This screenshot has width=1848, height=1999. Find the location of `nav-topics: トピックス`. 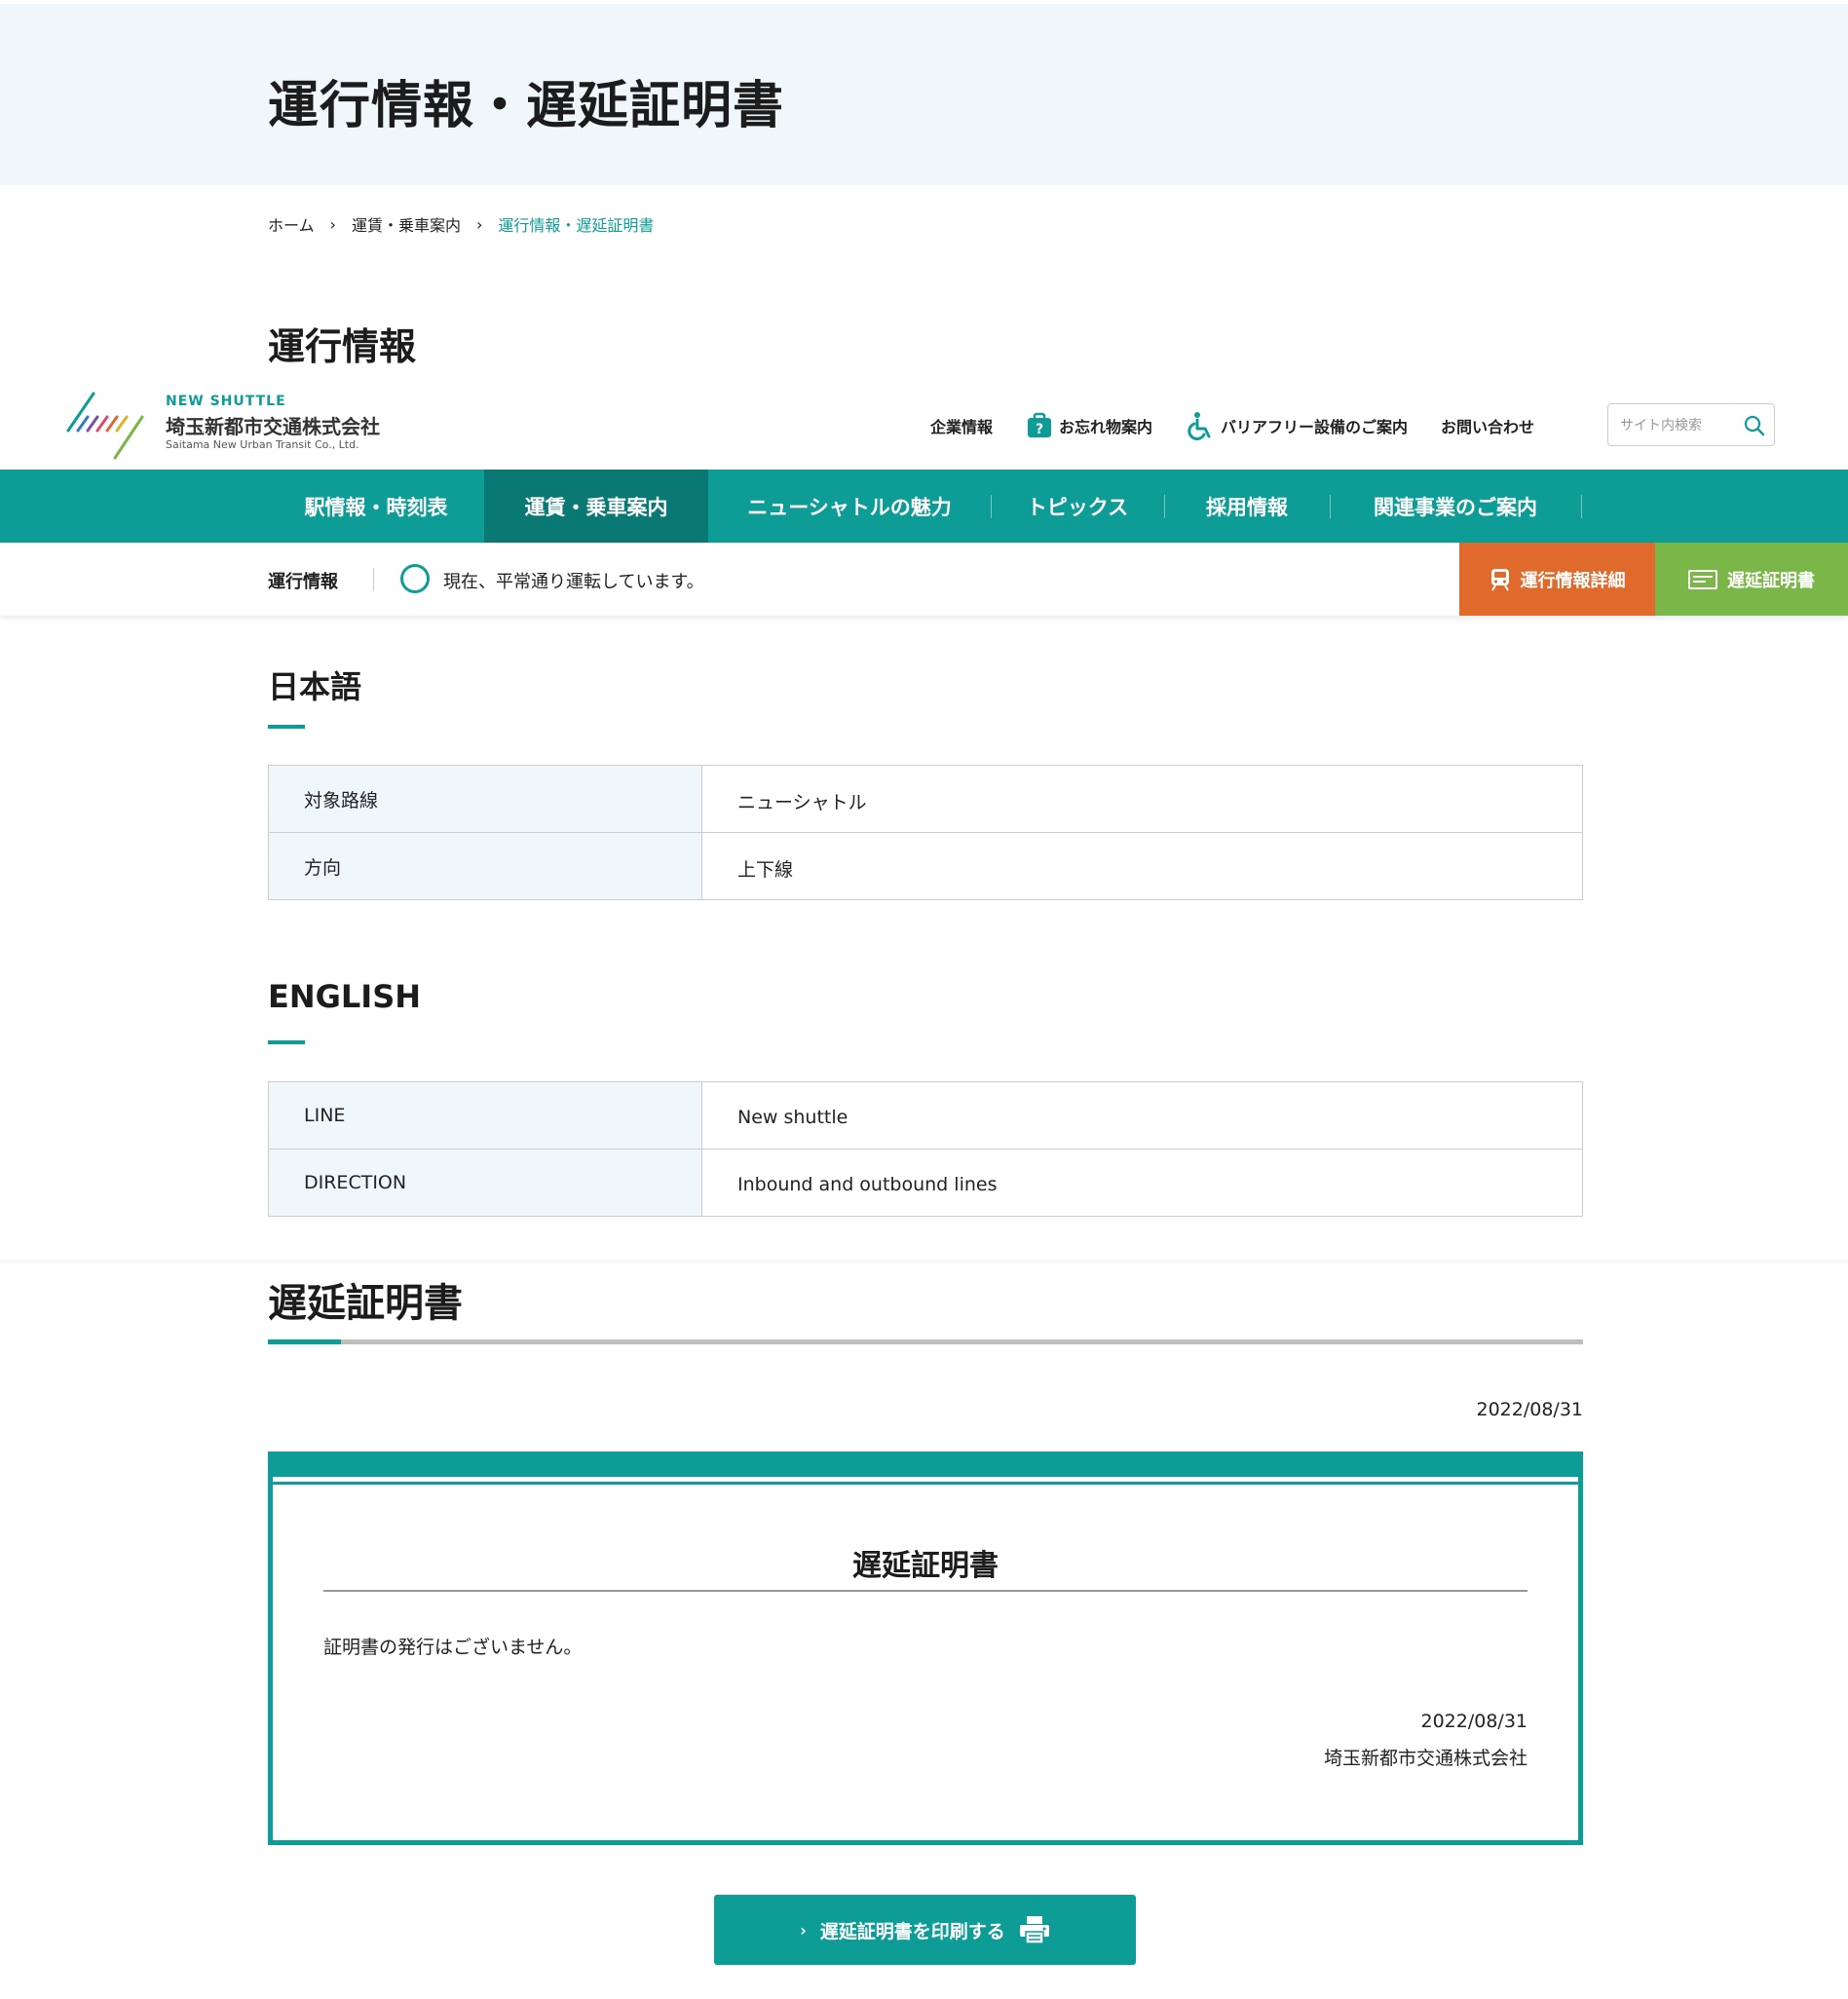

nav-topics: トピックス is located at coordinates (1077, 506).